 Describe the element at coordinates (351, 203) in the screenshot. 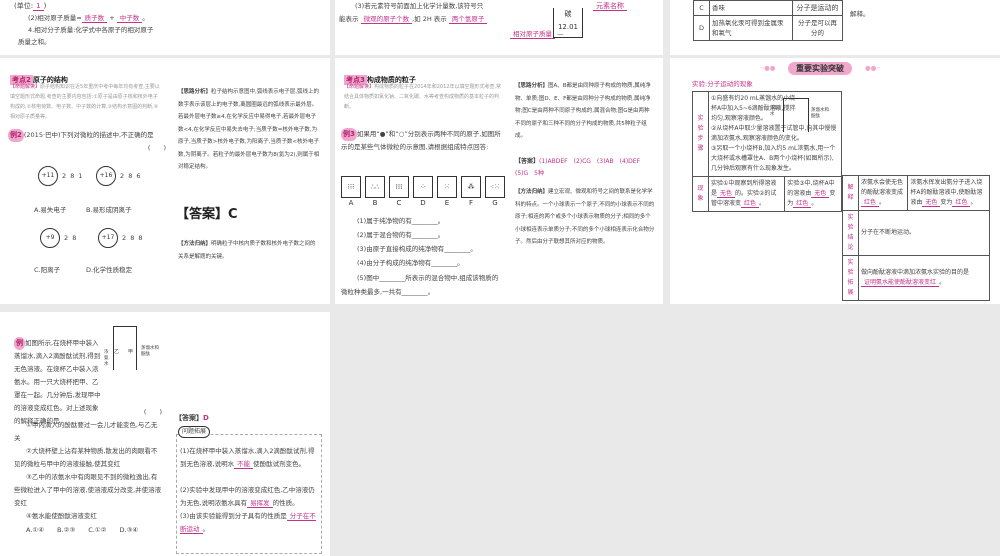

I see `box-label: A` at that location.